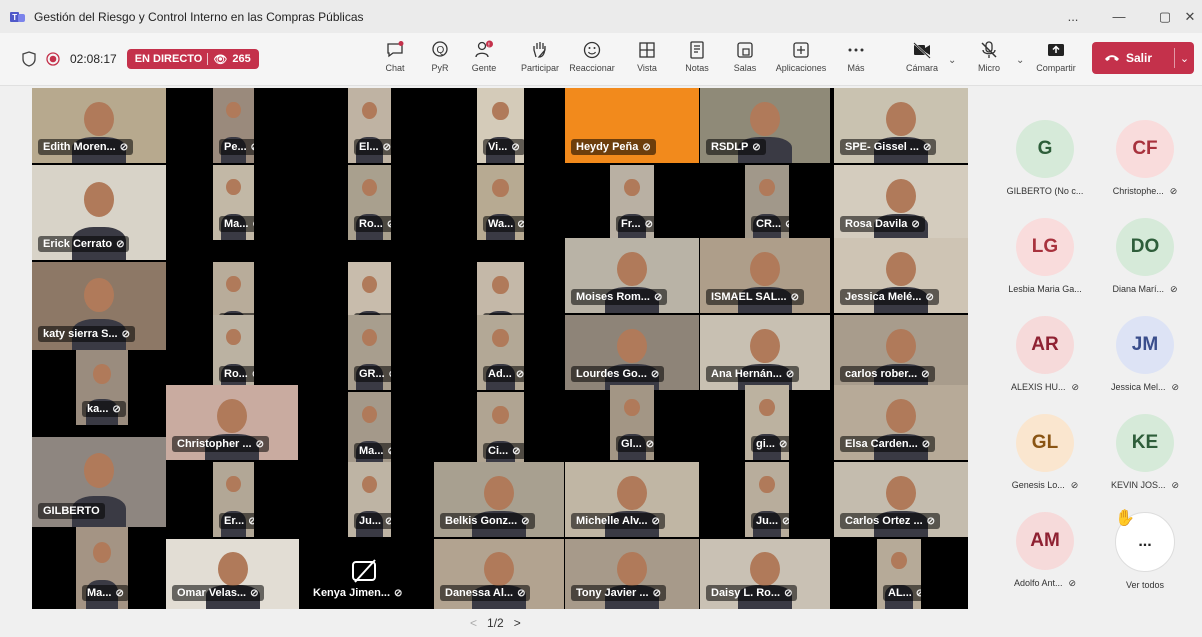 The height and width of the screenshot is (637, 1202). What do you see at coordinates (369, 125) in the screenshot?
I see `video-tile: El... ⊘` at bounding box center [369, 125].